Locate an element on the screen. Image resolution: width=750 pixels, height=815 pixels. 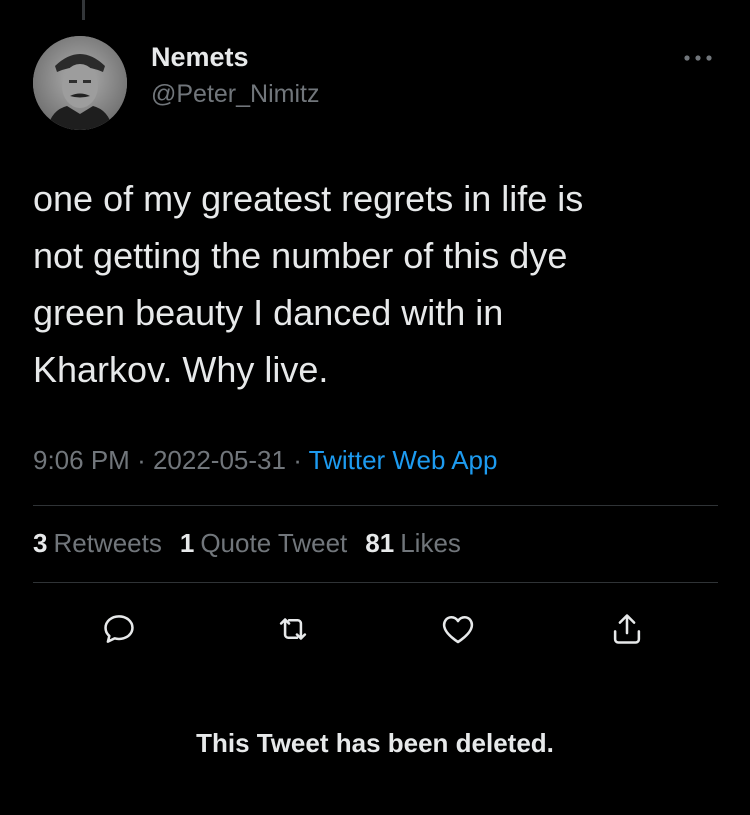
like-button is located at coordinates (458, 629).